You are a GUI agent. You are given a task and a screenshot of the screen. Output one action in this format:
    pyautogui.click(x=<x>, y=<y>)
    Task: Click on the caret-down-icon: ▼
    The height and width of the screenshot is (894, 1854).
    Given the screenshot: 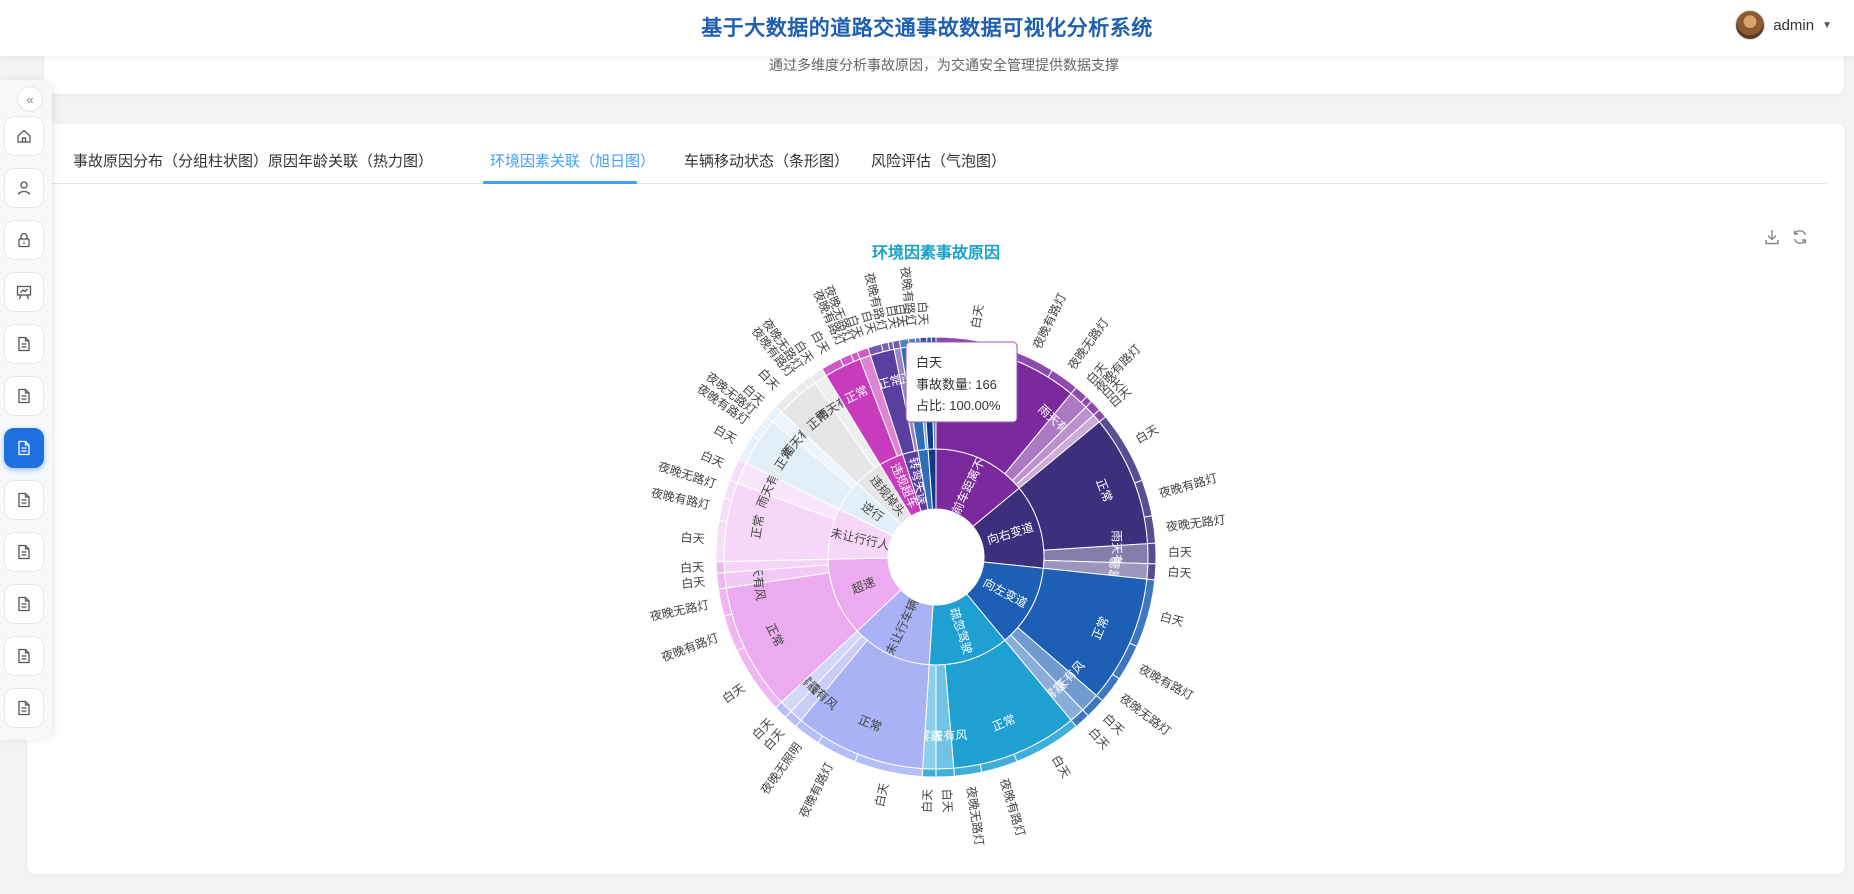 What is the action you would take?
    pyautogui.click(x=1827, y=25)
    